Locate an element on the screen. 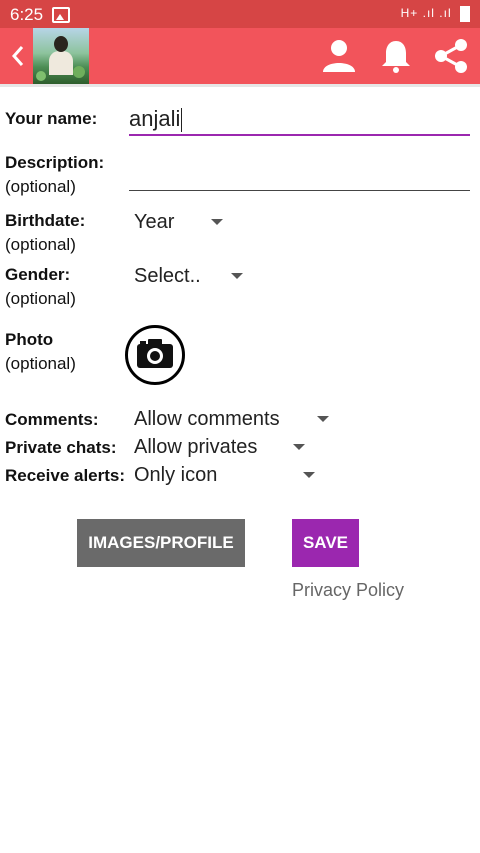  private-chats-label: Private chats: is located at coordinates (61, 448).